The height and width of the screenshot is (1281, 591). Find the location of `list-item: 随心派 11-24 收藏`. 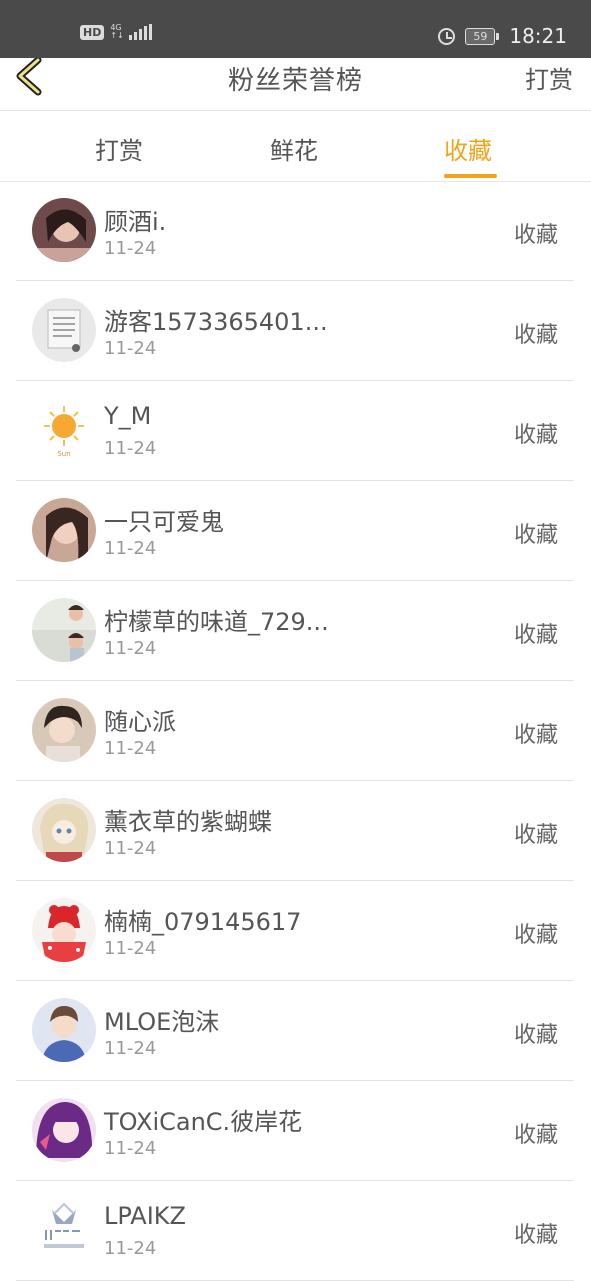

list-item: 随心派 11-24 收藏 is located at coordinates (295, 731).